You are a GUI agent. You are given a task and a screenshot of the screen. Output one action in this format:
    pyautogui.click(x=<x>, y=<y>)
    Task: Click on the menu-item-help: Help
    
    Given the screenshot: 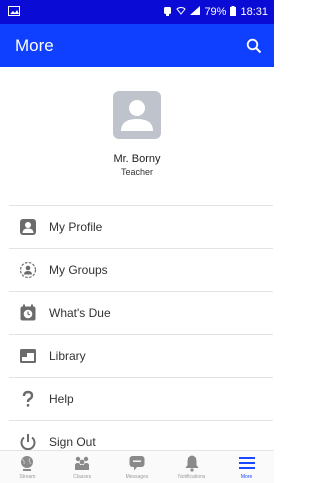 What is the action you would take?
    pyautogui.click(x=141, y=398)
    